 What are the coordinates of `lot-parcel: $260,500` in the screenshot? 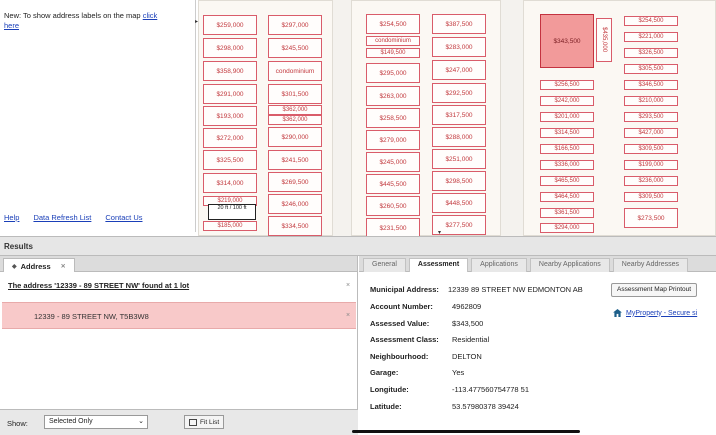 It's located at (393, 206).